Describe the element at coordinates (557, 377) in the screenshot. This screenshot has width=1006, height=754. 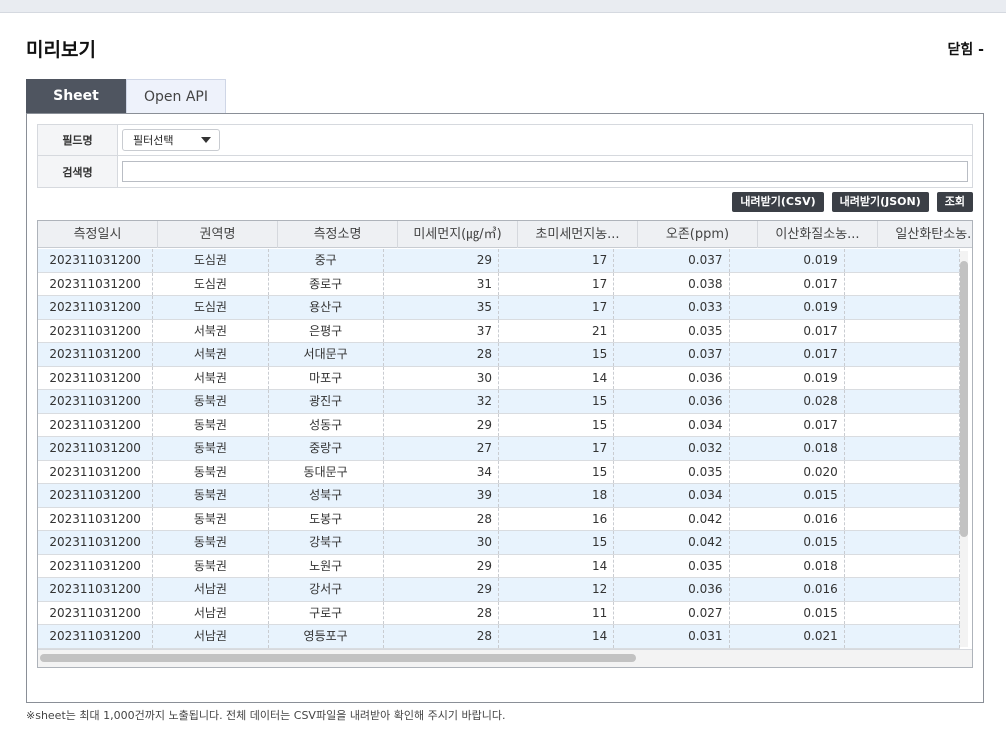
I see `table-cell: 14` at that location.